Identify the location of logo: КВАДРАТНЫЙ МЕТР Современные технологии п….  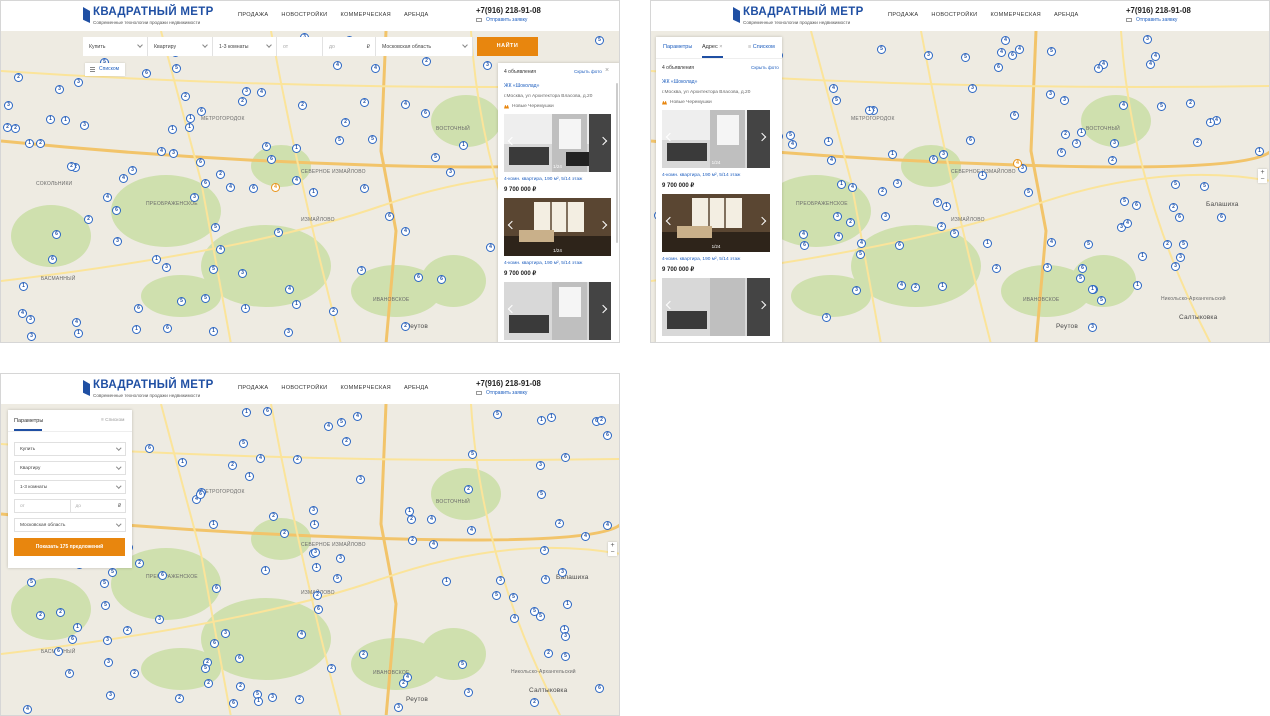
(798, 15).